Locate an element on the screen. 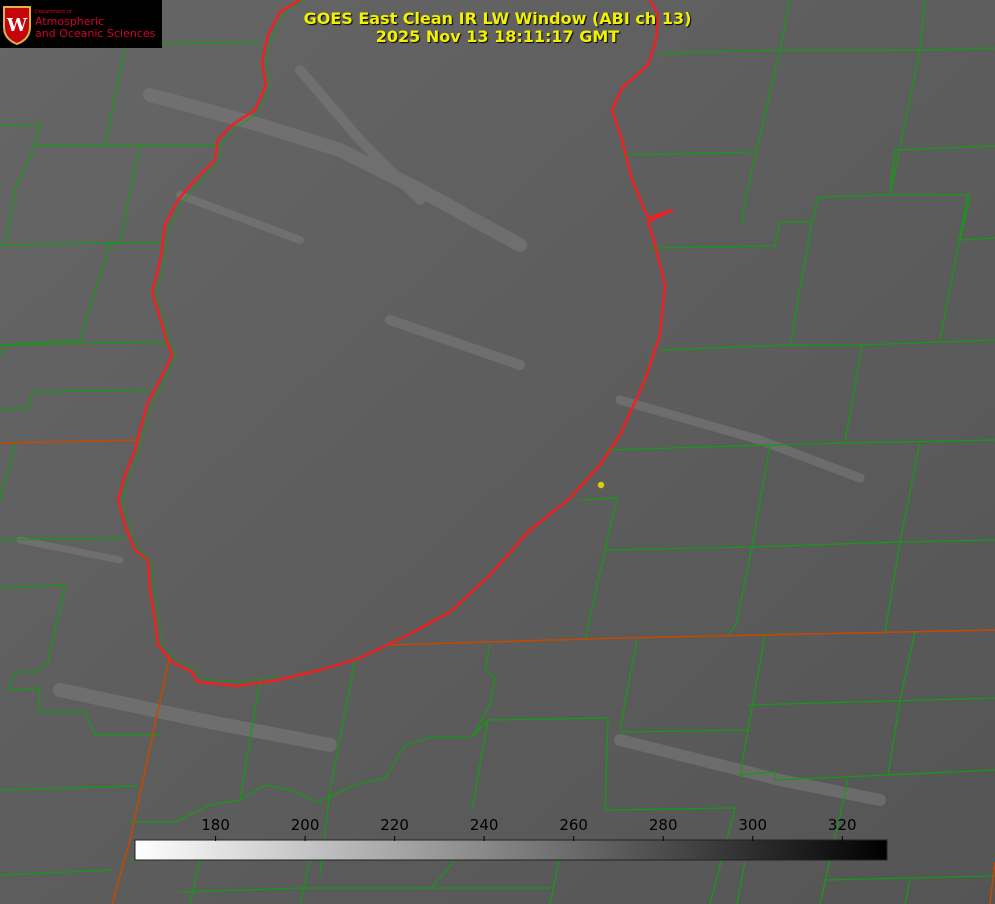 The image size is (995, 904). colorbar-ramp is located at coordinates (511, 850).